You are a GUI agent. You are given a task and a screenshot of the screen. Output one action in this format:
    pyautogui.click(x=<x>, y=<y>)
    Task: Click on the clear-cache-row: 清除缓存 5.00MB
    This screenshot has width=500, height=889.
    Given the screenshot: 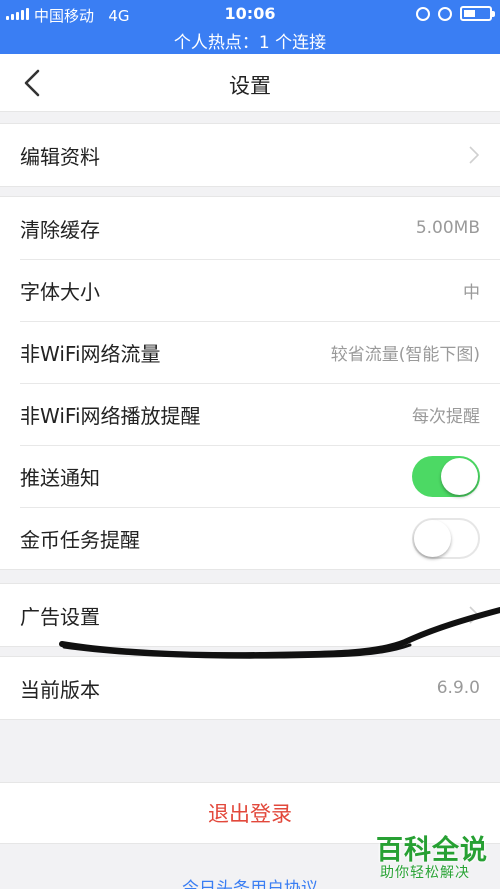 What is the action you would take?
    pyautogui.click(x=250, y=228)
    